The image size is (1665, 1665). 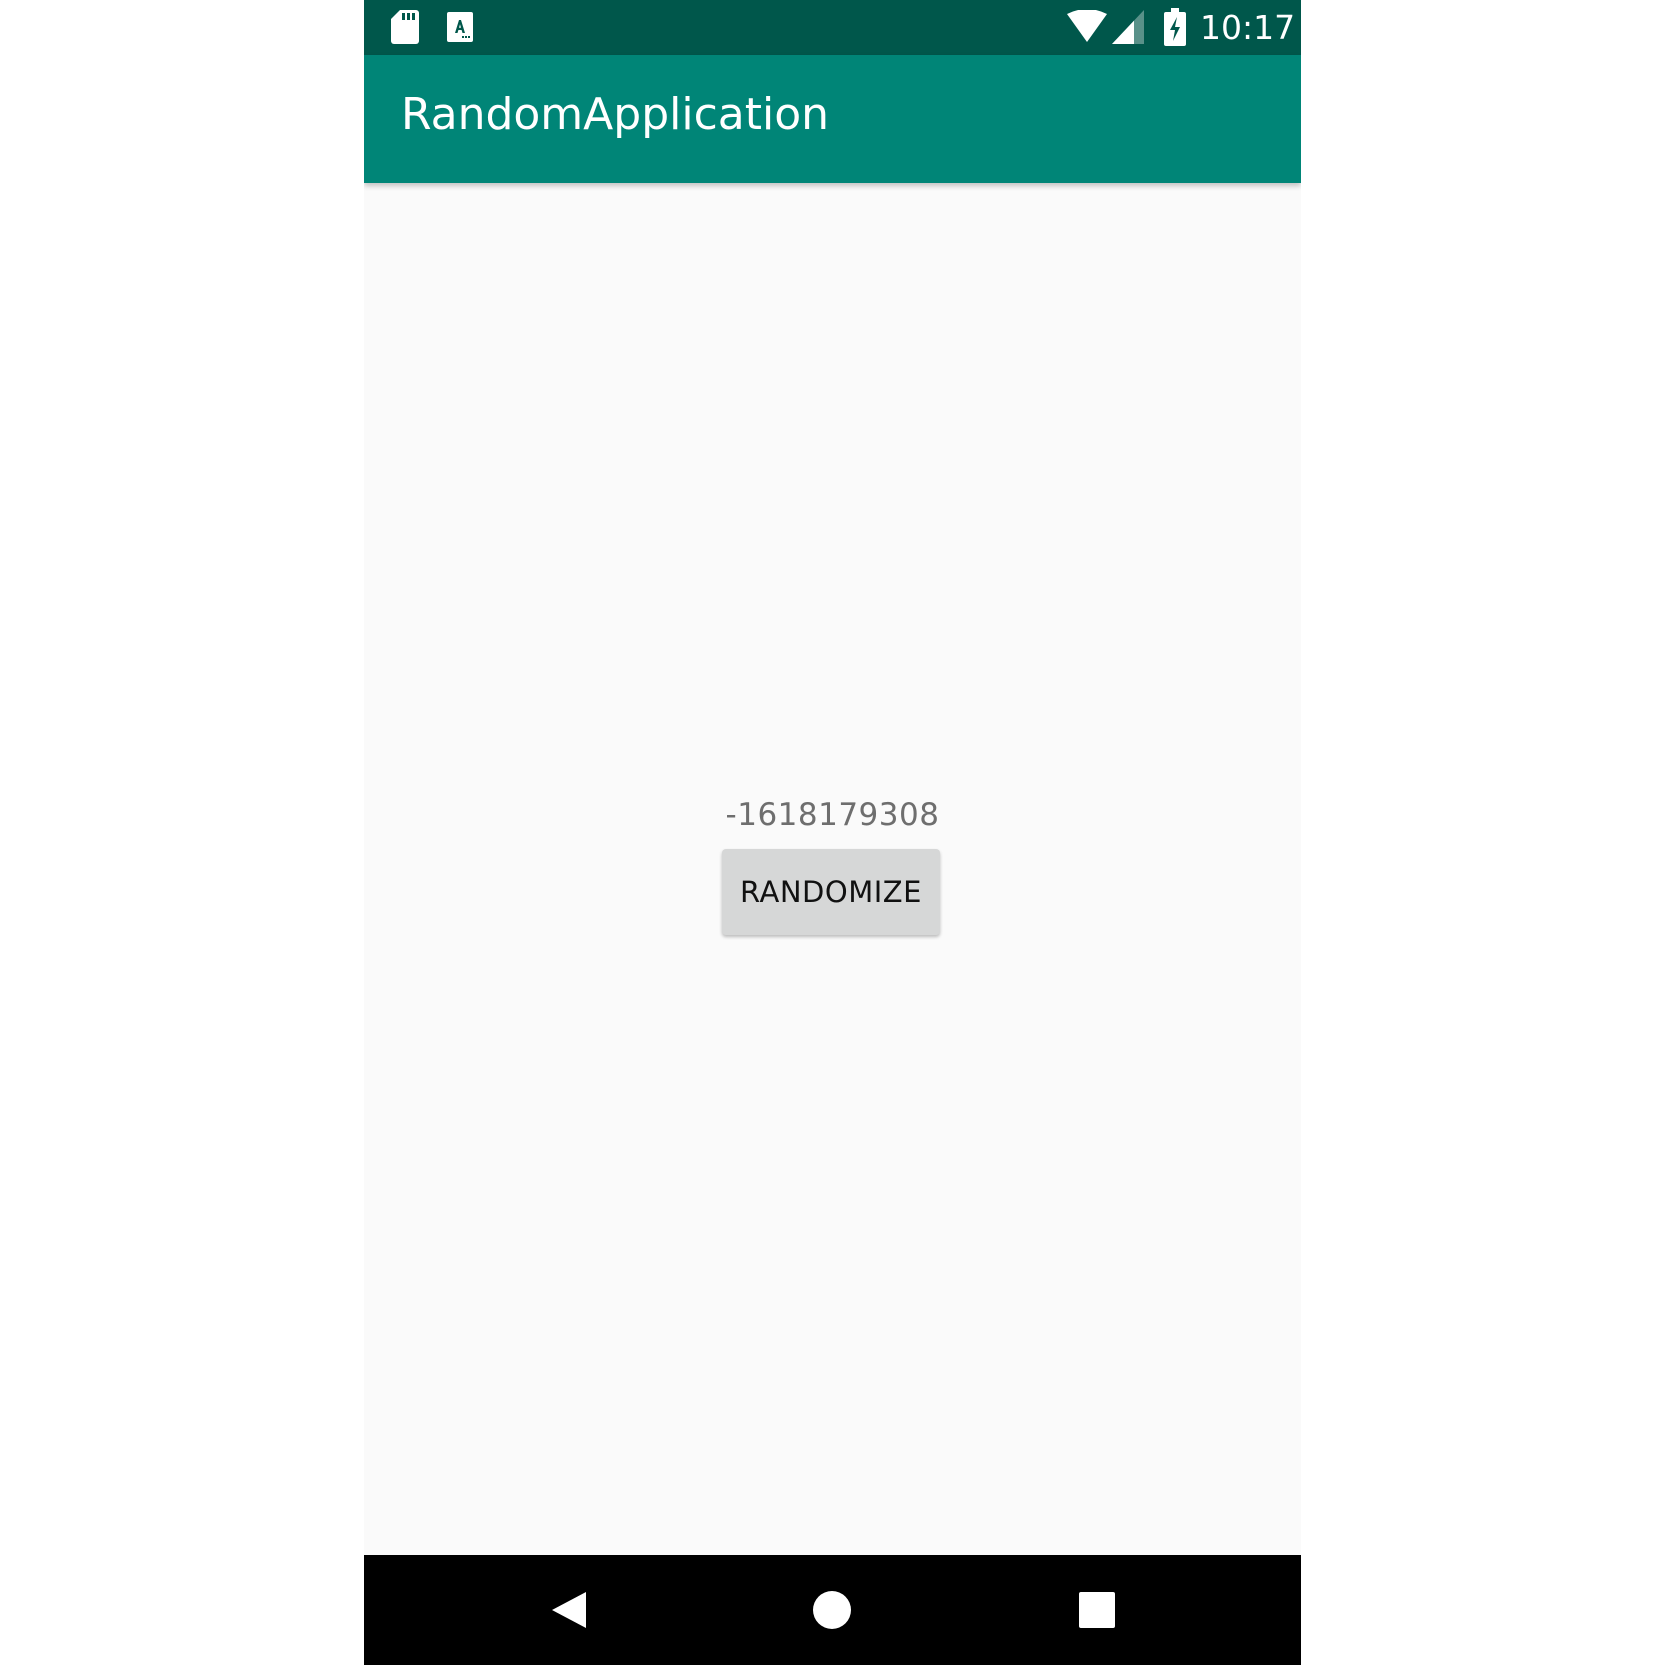 I want to click on home-icon, so click(x=832, y=1610).